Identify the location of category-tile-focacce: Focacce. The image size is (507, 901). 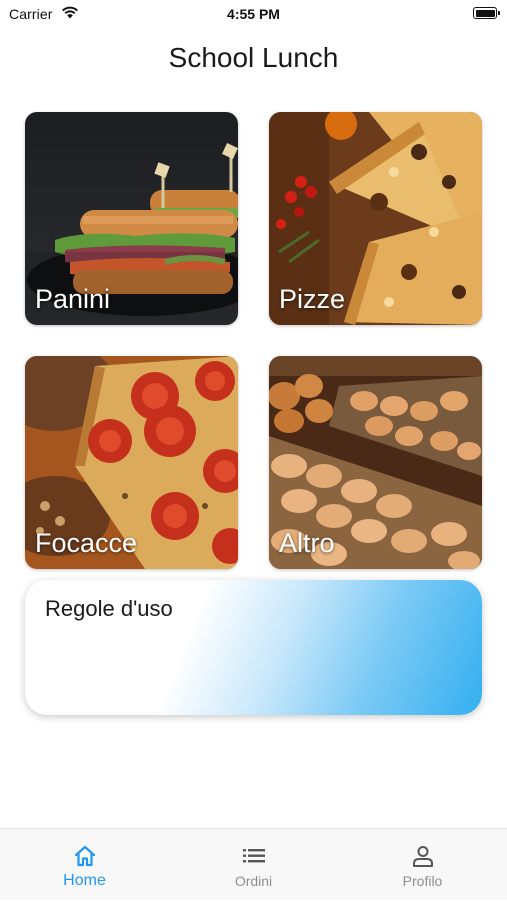
(131, 462).